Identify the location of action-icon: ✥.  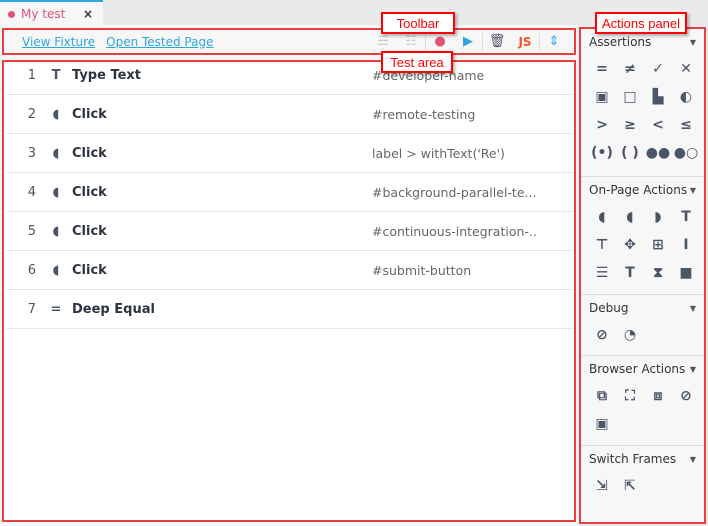
(630, 245).